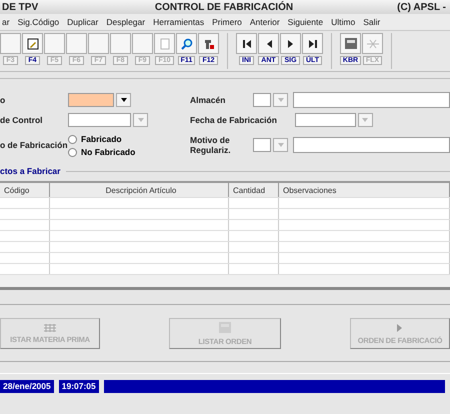  I want to click on status-time: 19:07:05, so click(78, 386).